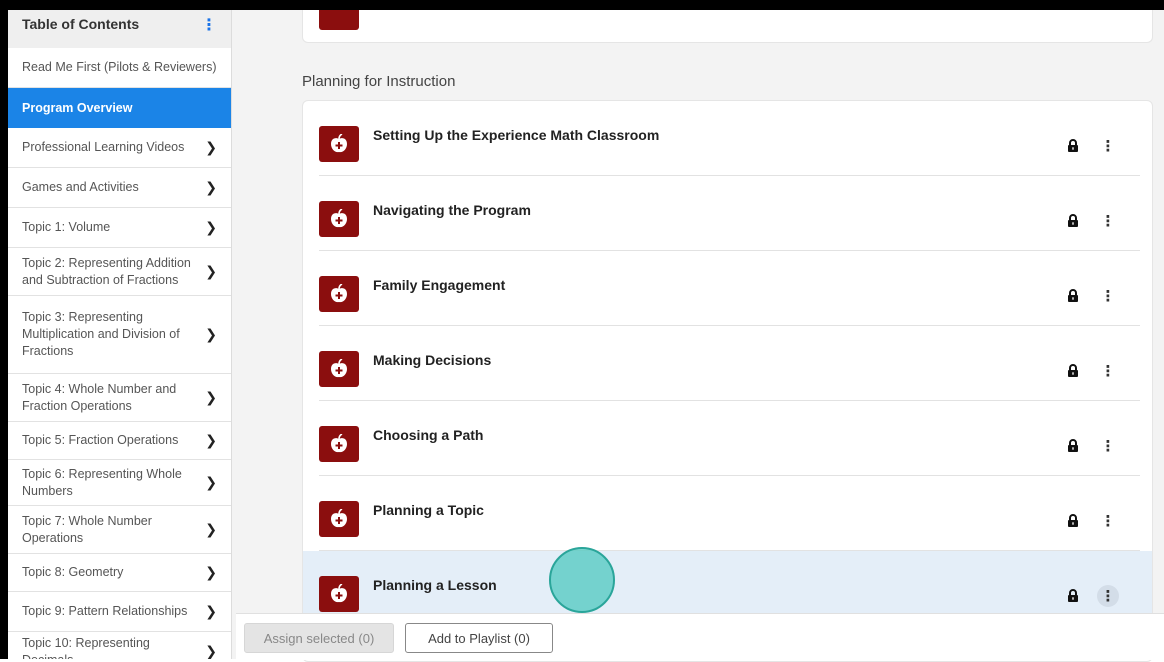 This screenshot has height=662, width=1164. I want to click on resource-title: Planning a Topic, so click(428, 510).